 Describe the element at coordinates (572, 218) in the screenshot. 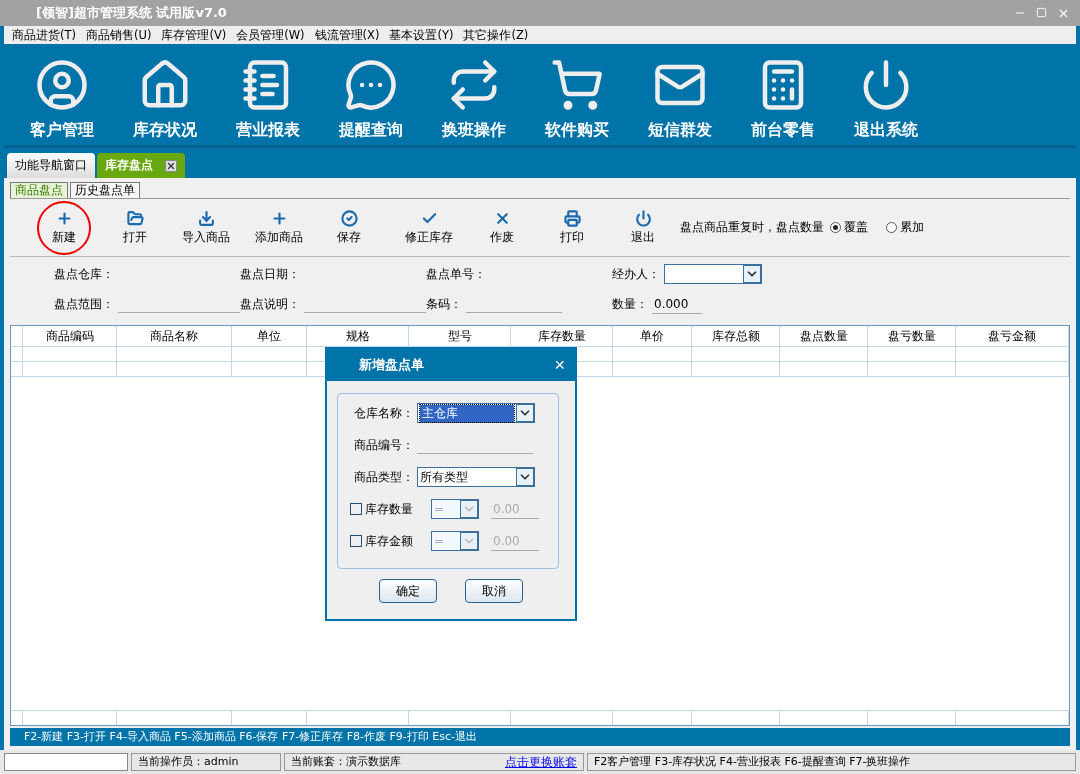

I see `printer-icon` at that location.